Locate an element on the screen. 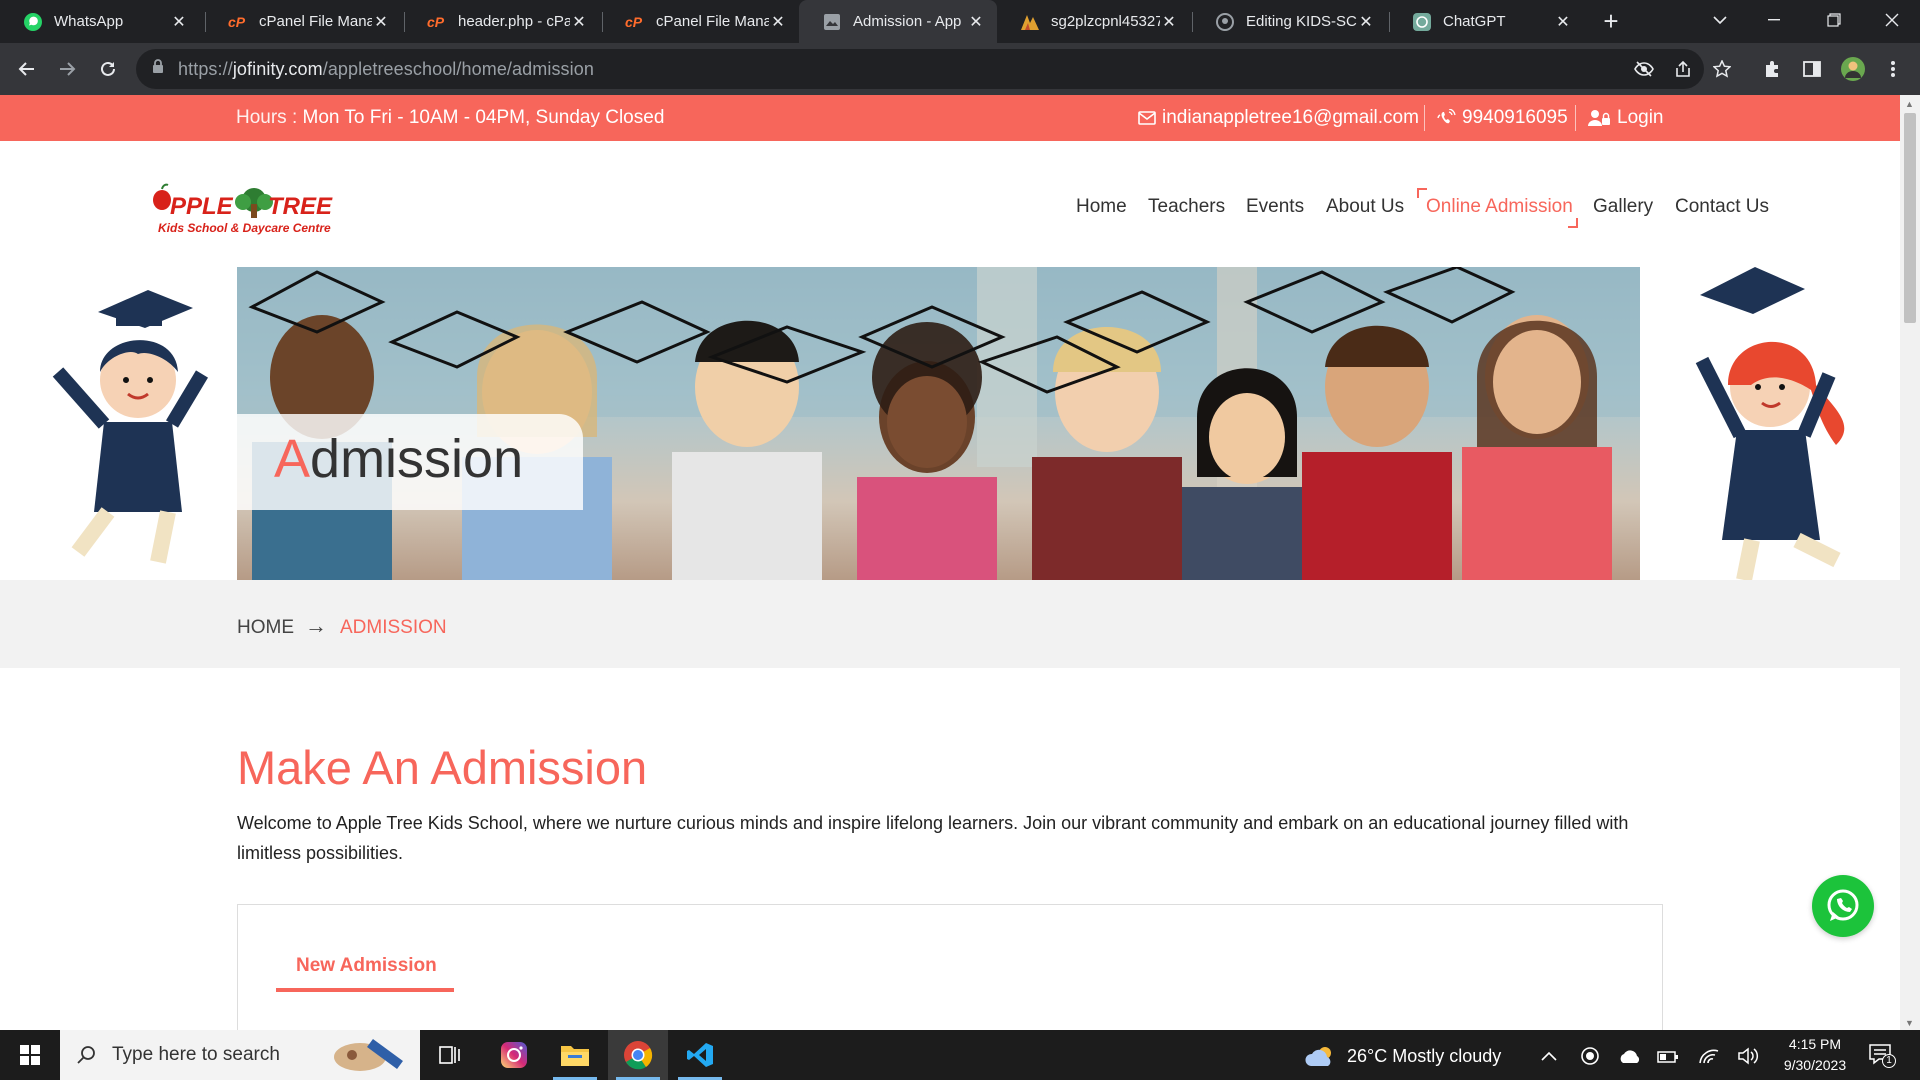 The image size is (1920, 1080). taskbar-clock: 4:15 PM 9/30/2023 is located at coordinates (1815, 1055).